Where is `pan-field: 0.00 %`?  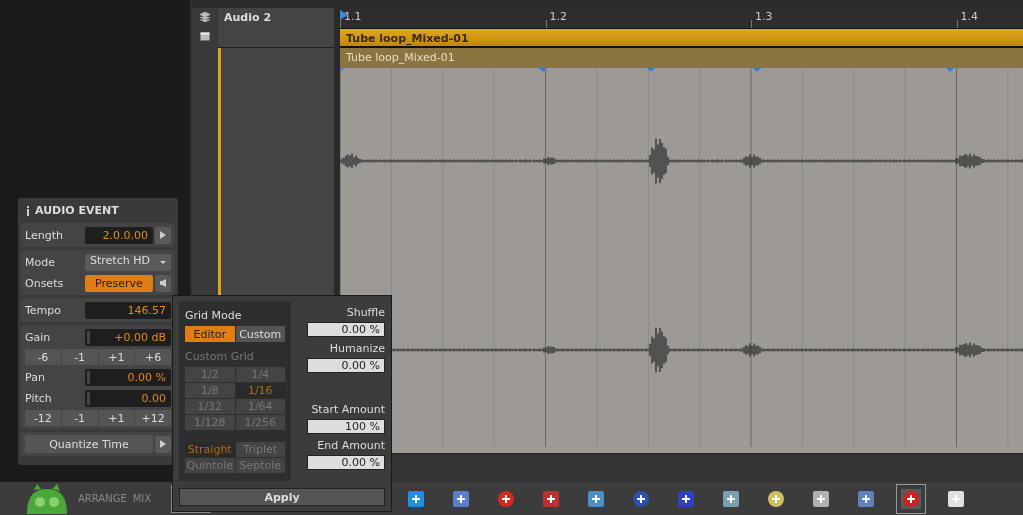
pan-field: 0.00 % is located at coordinates (128, 377).